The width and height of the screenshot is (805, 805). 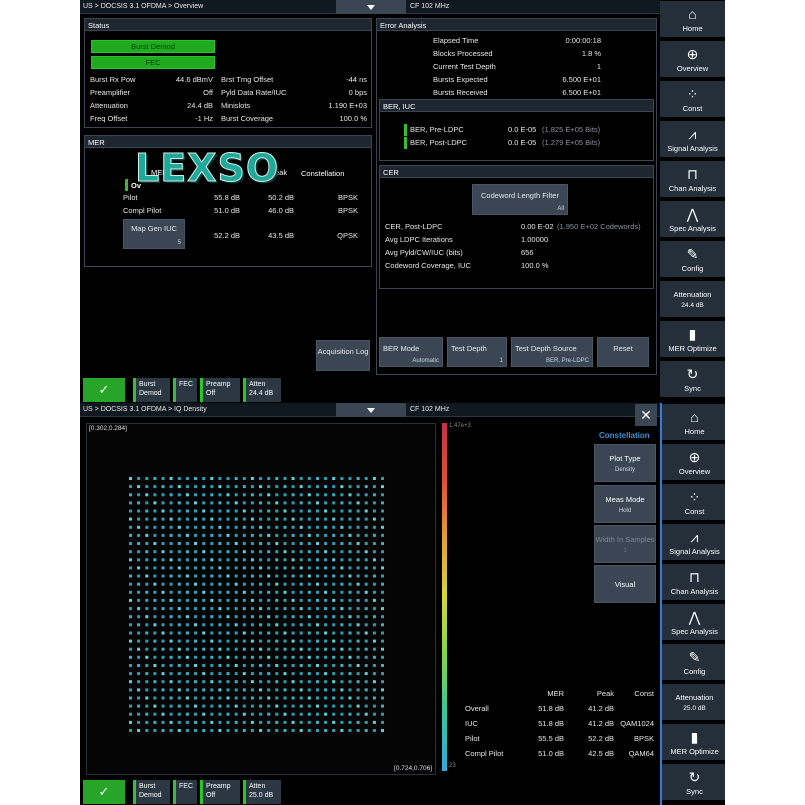 What do you see at coordinates (262, 792) in the screenshot?
I see `statusbar-item: Atten 25.0 dB` at bounding box center [262, 792].